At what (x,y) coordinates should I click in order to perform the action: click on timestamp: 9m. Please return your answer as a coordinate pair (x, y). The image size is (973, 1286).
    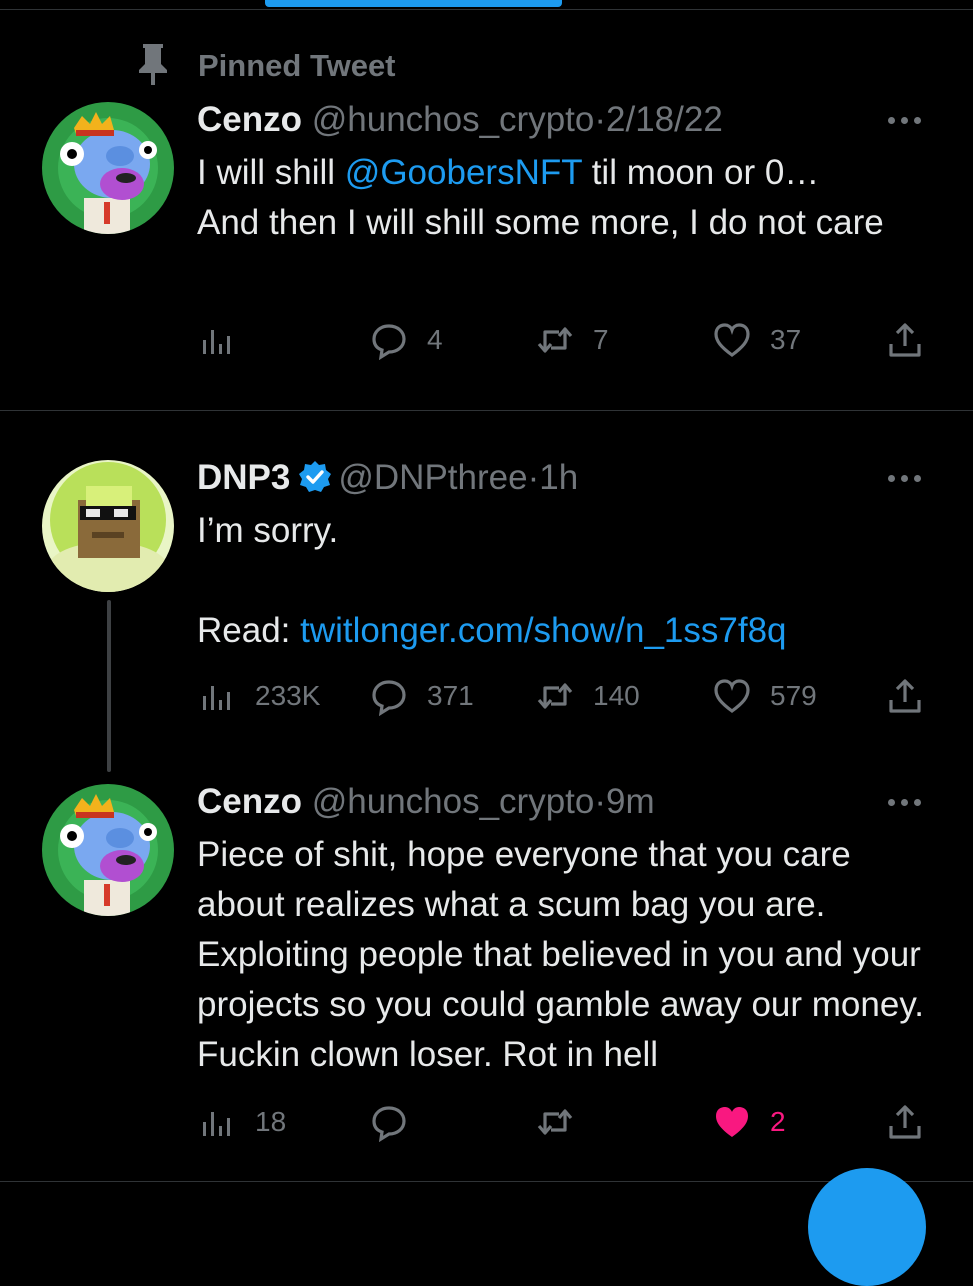
    Looking at the image, I should click on (630, 801).